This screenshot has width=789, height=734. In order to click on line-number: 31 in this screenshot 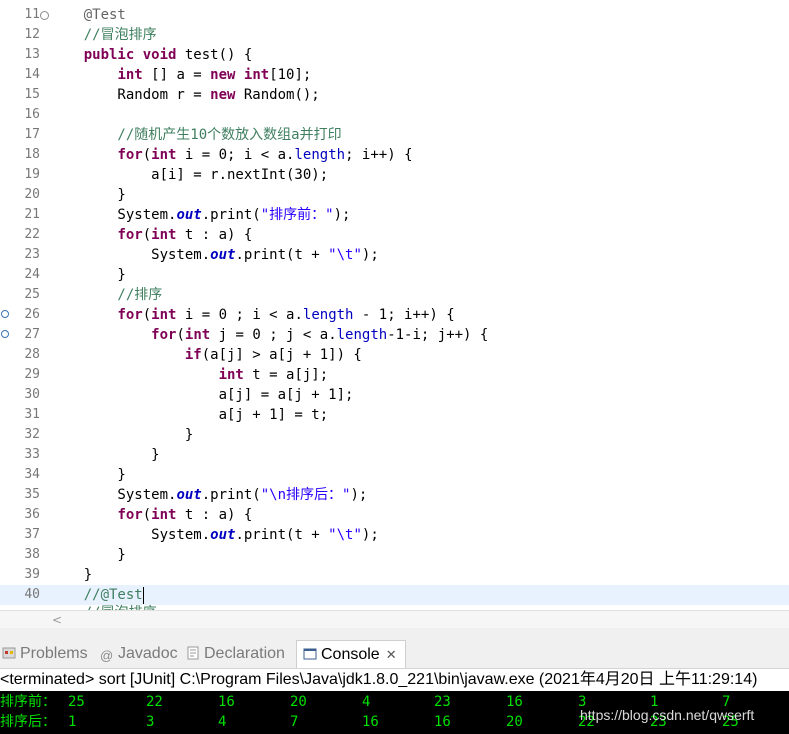, I will do `click(32, 414)`.